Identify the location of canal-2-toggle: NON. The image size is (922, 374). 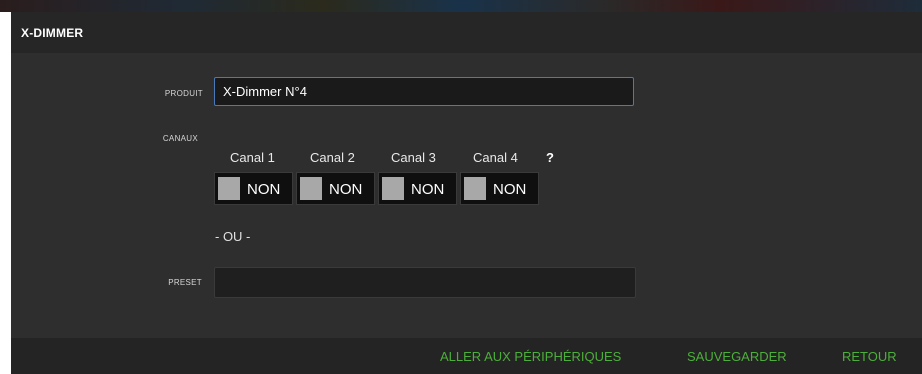
(335, 188).